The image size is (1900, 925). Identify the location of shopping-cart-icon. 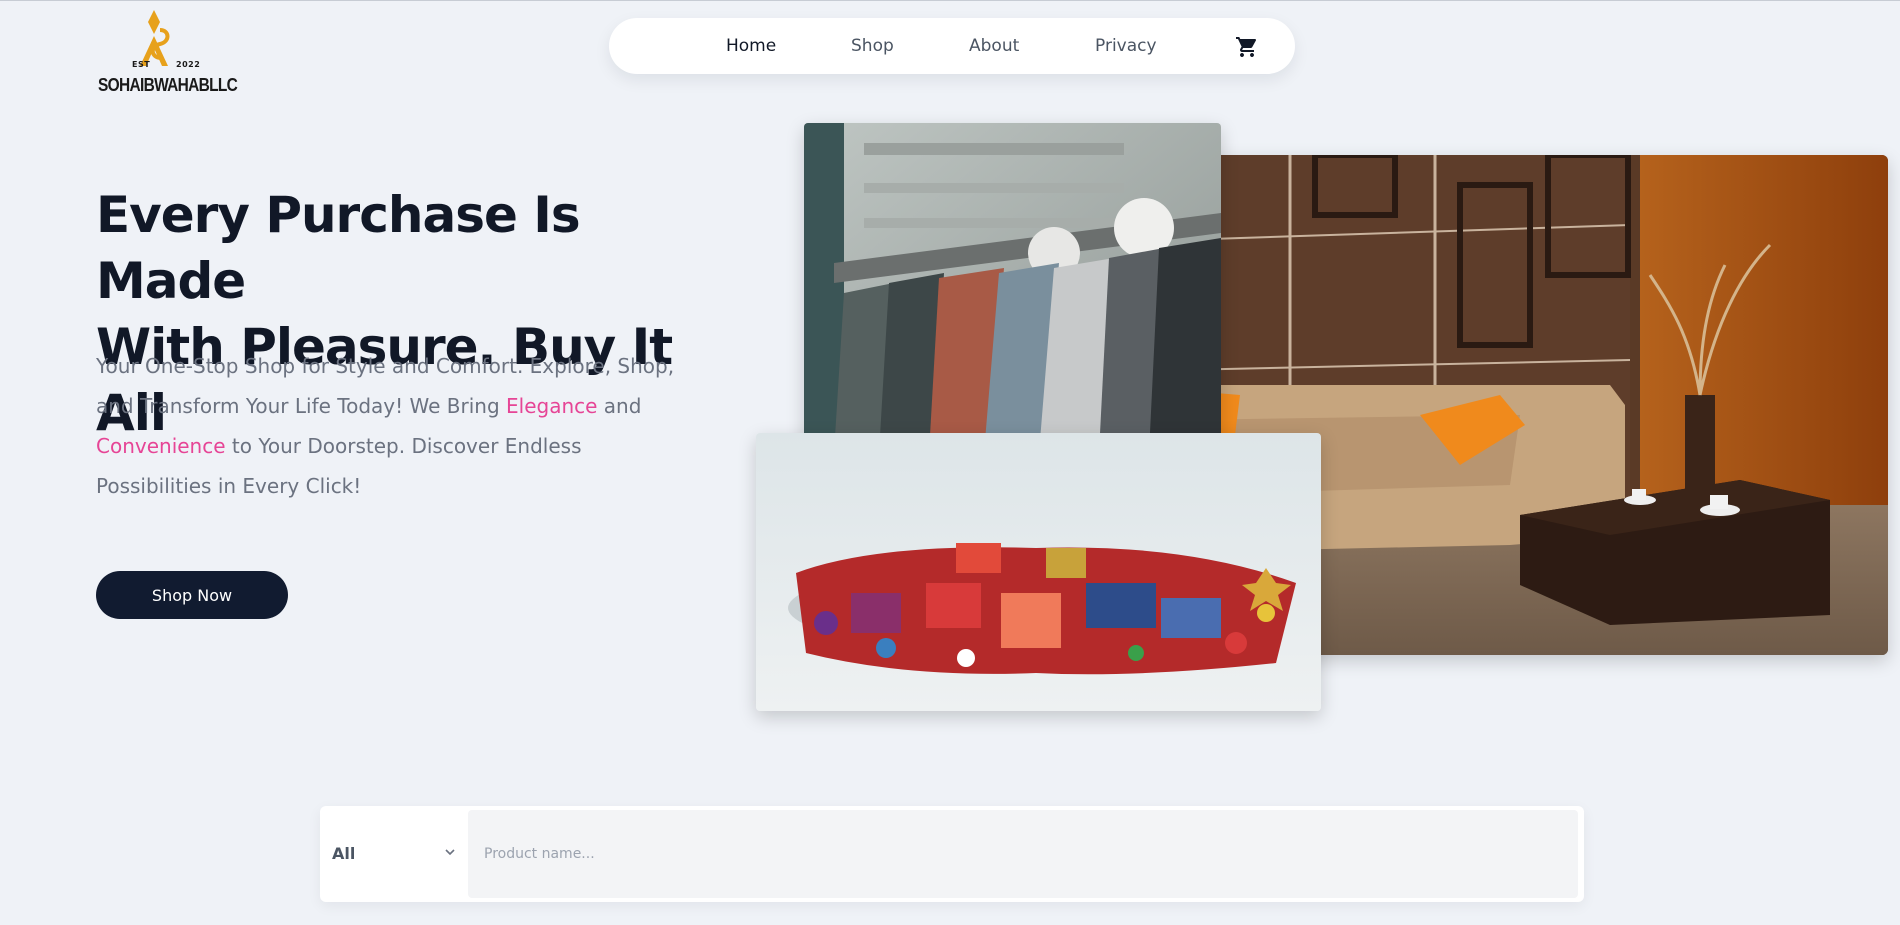
(1247, 47).